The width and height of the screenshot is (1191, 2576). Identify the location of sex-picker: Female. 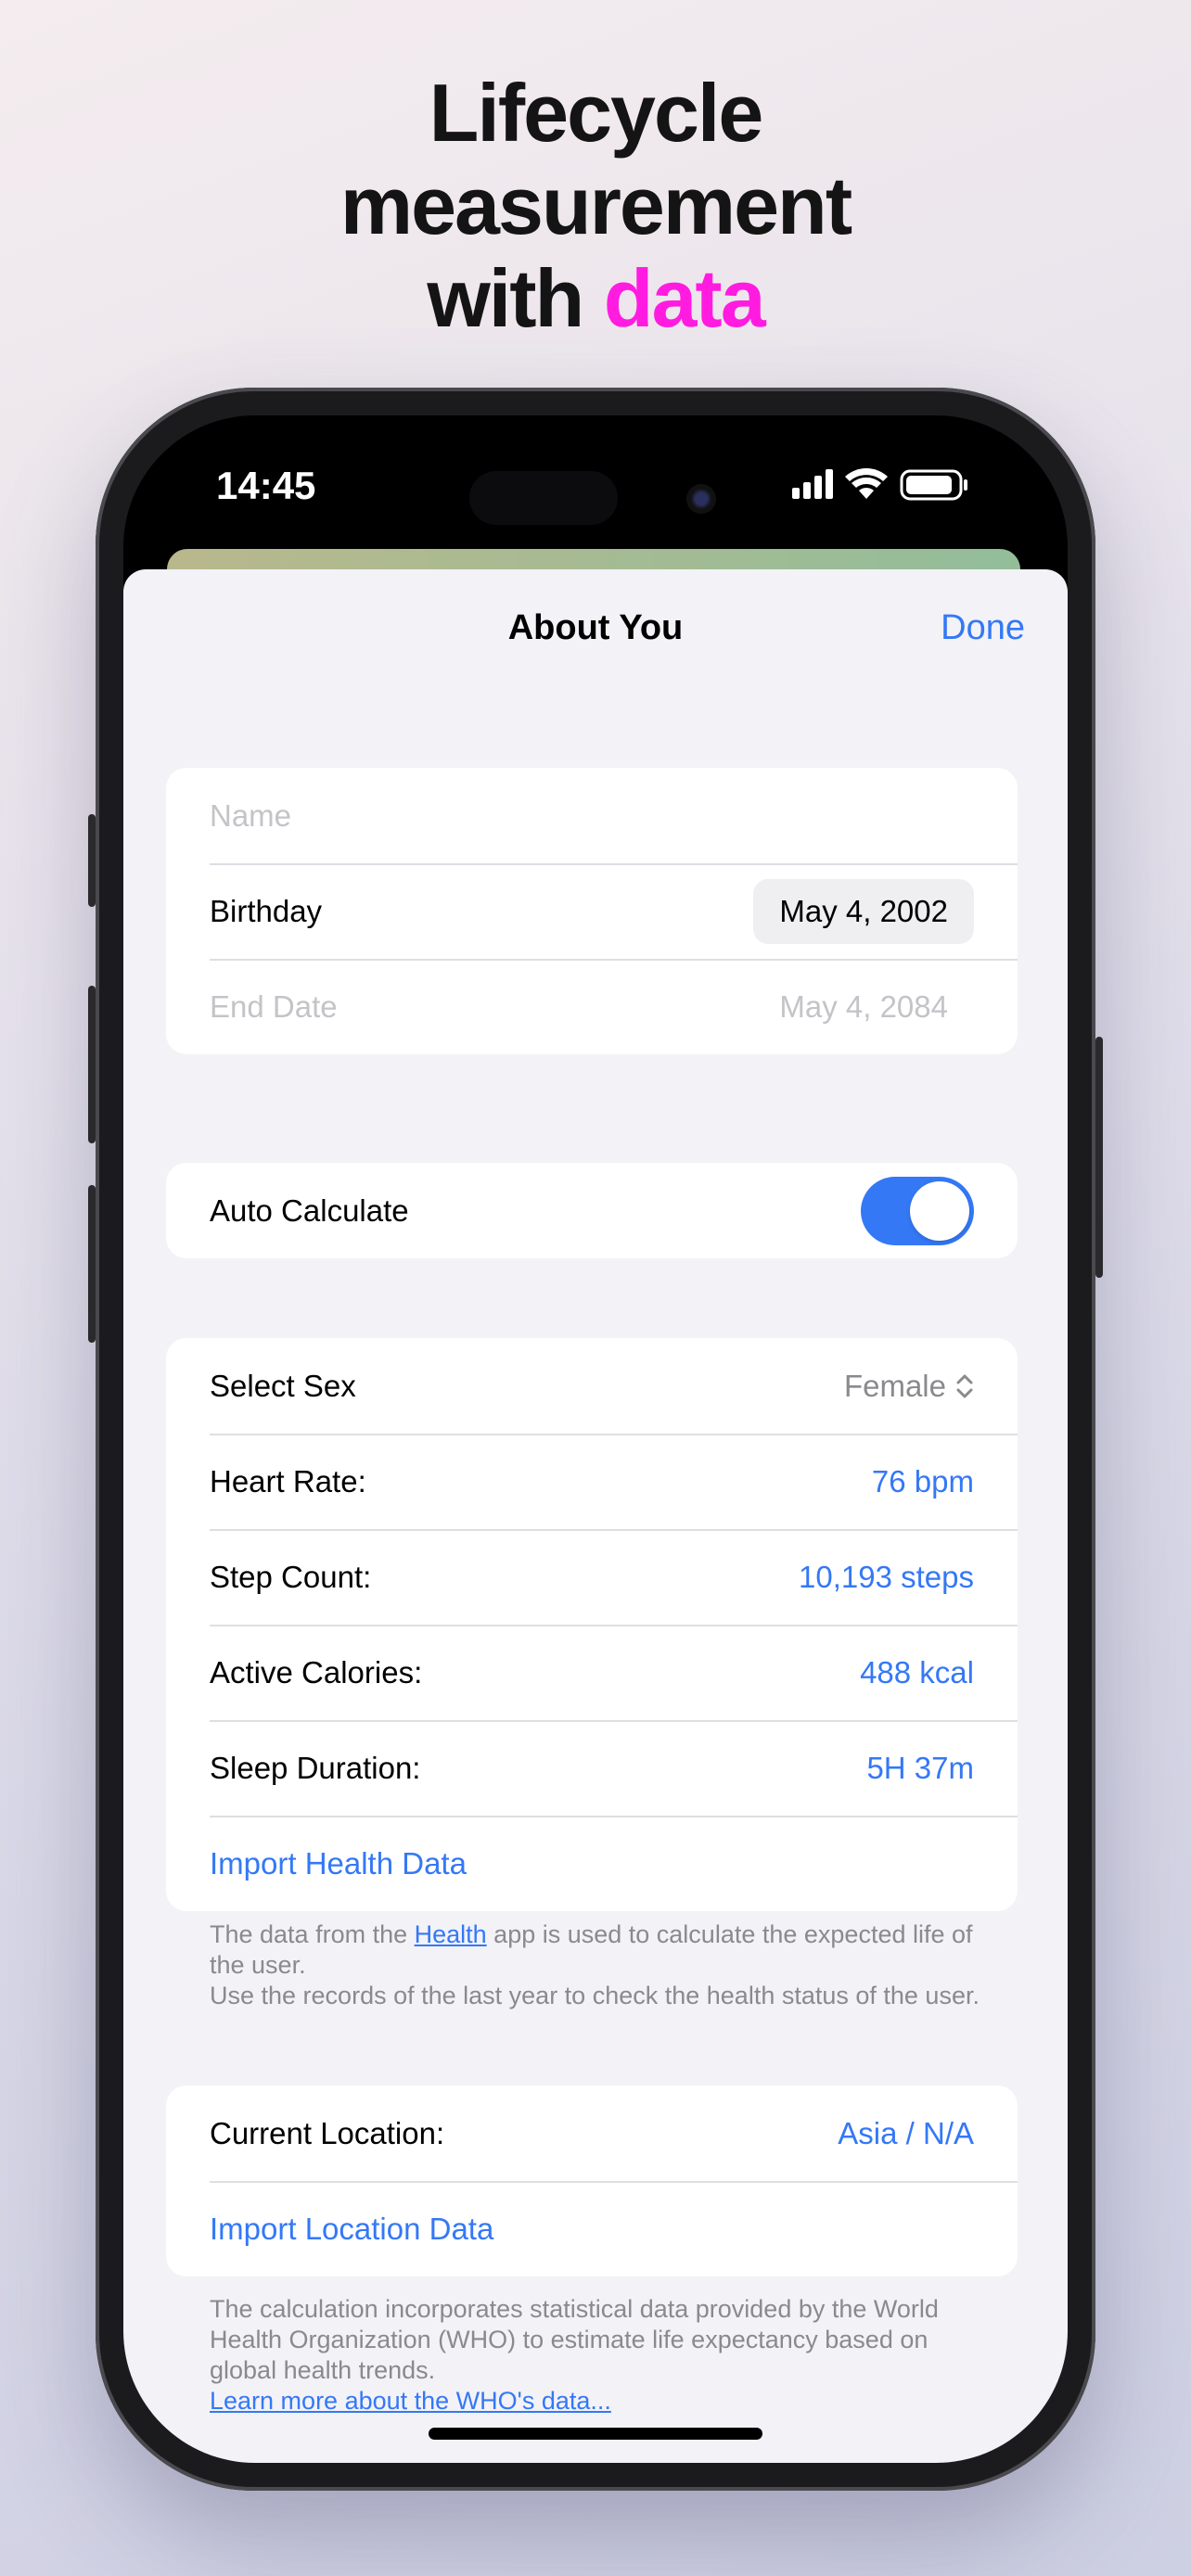
(909, 1386).